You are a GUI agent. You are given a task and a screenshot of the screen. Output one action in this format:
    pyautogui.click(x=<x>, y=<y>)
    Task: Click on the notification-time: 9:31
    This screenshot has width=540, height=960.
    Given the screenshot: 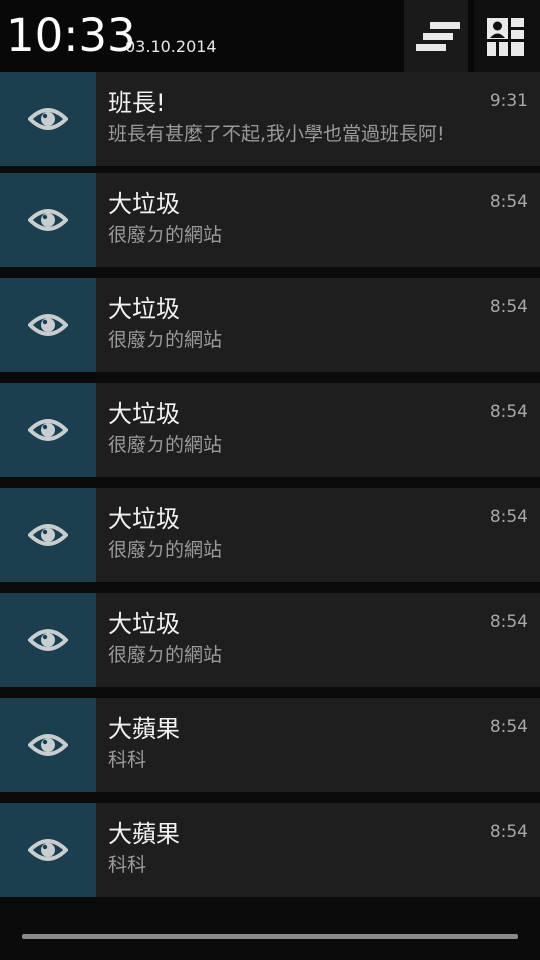 What is the action you would take?
    pyautogui.click(x=508, y=101)
    